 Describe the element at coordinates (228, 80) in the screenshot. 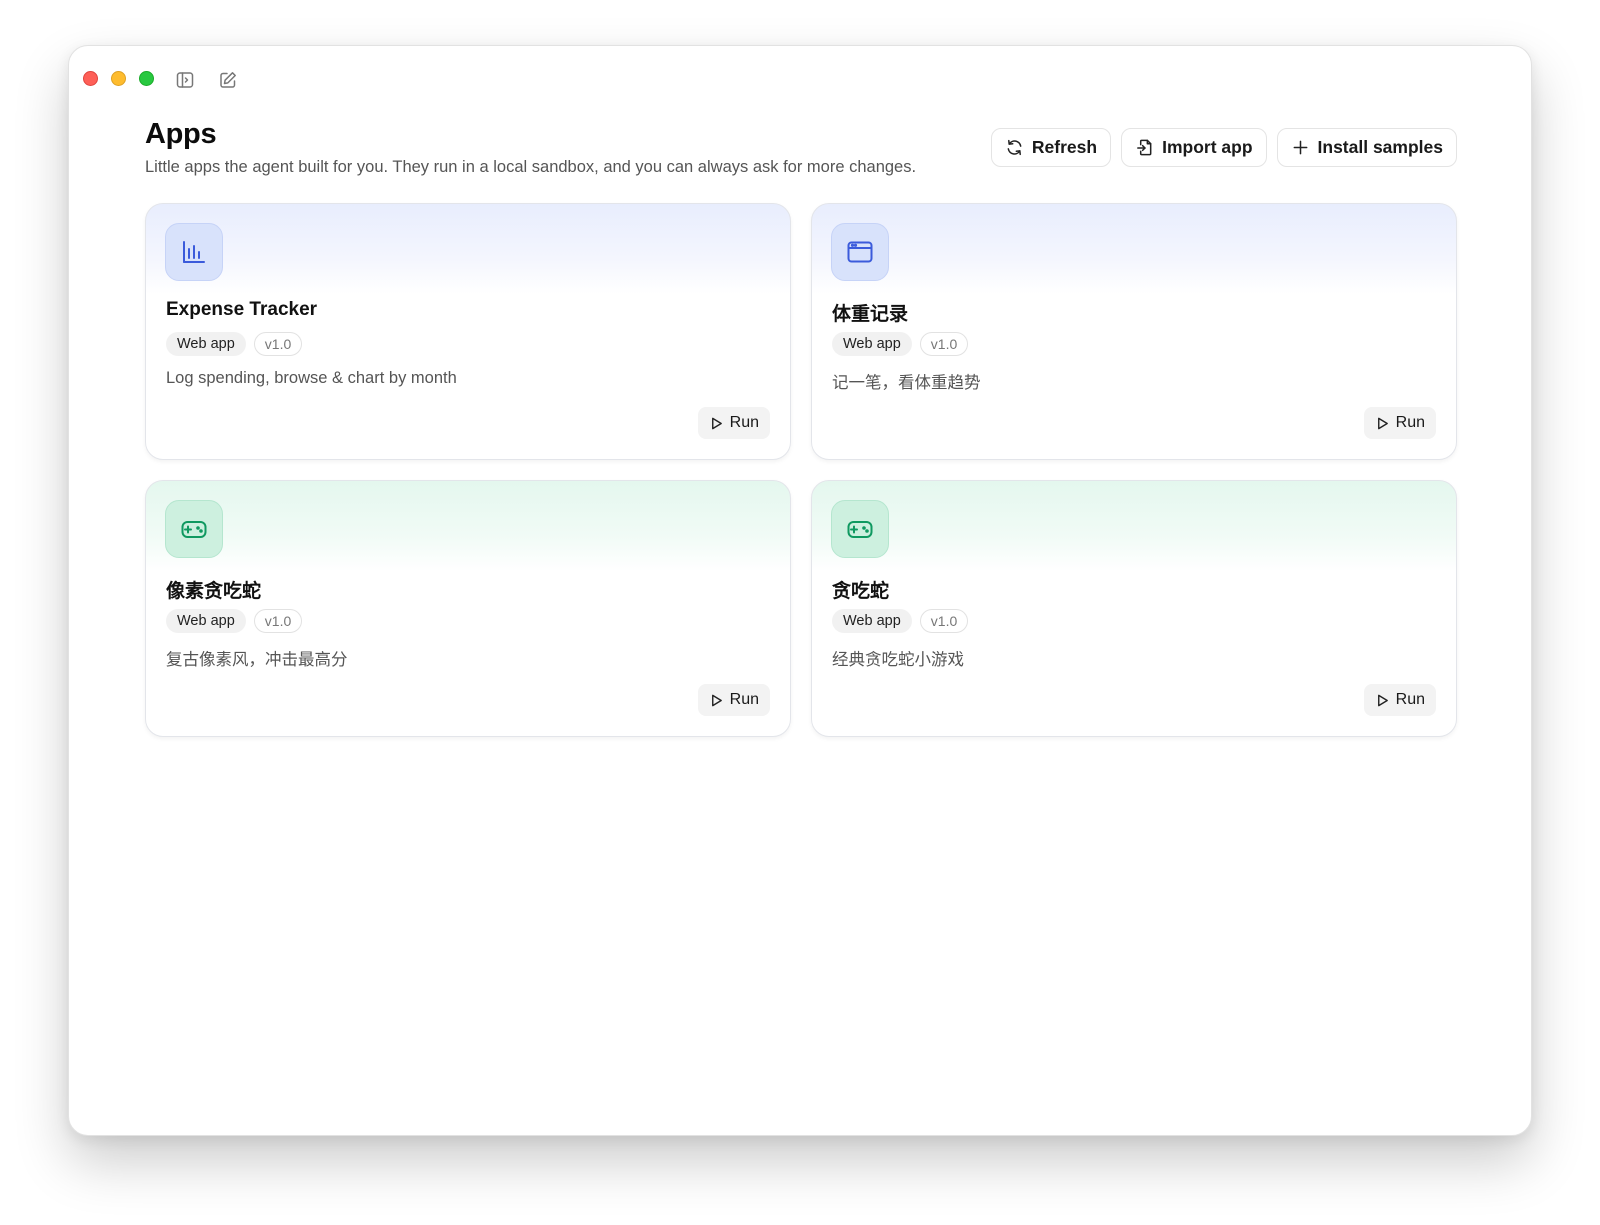

I see `compose-icon` at that location.